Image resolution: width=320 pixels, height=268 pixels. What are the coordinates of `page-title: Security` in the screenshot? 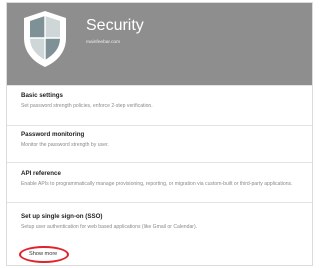 It's located at (115, 25).